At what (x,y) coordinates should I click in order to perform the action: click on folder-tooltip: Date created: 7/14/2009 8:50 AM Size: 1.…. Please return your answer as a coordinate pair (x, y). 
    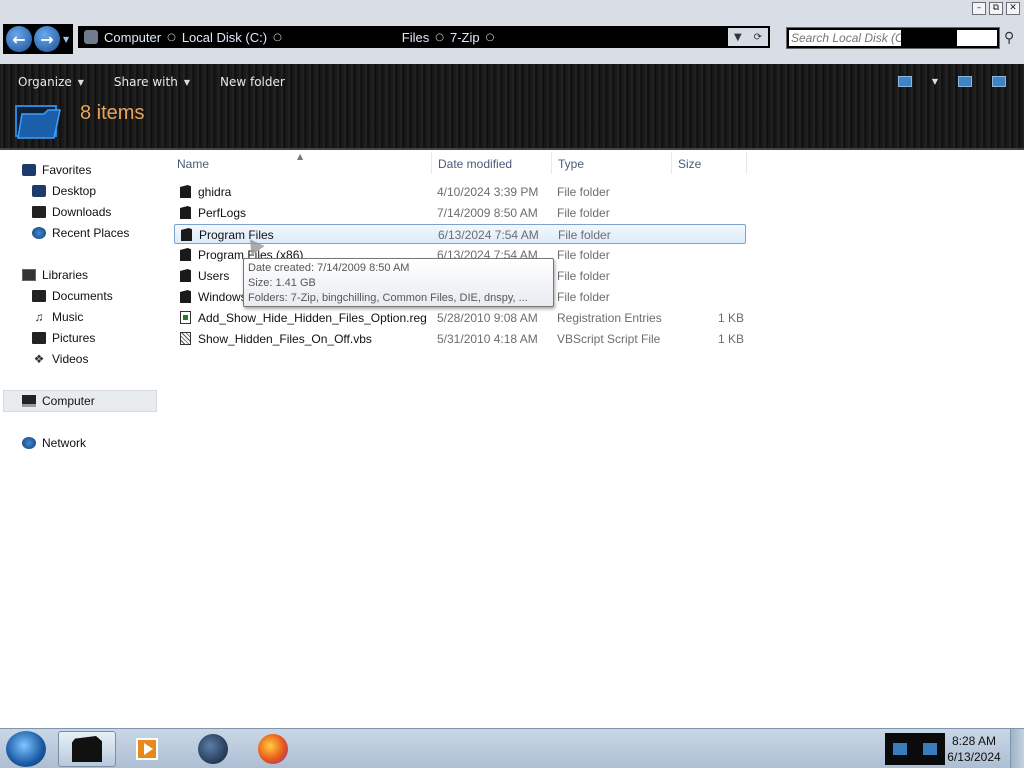
    Looking at the image, I should click on (398, 282).